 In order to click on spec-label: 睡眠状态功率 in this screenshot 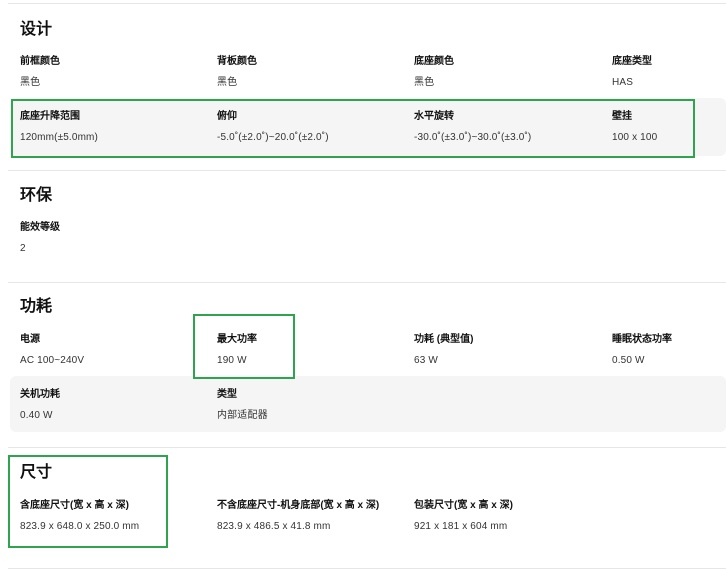, I will do `click(642, 339)`.